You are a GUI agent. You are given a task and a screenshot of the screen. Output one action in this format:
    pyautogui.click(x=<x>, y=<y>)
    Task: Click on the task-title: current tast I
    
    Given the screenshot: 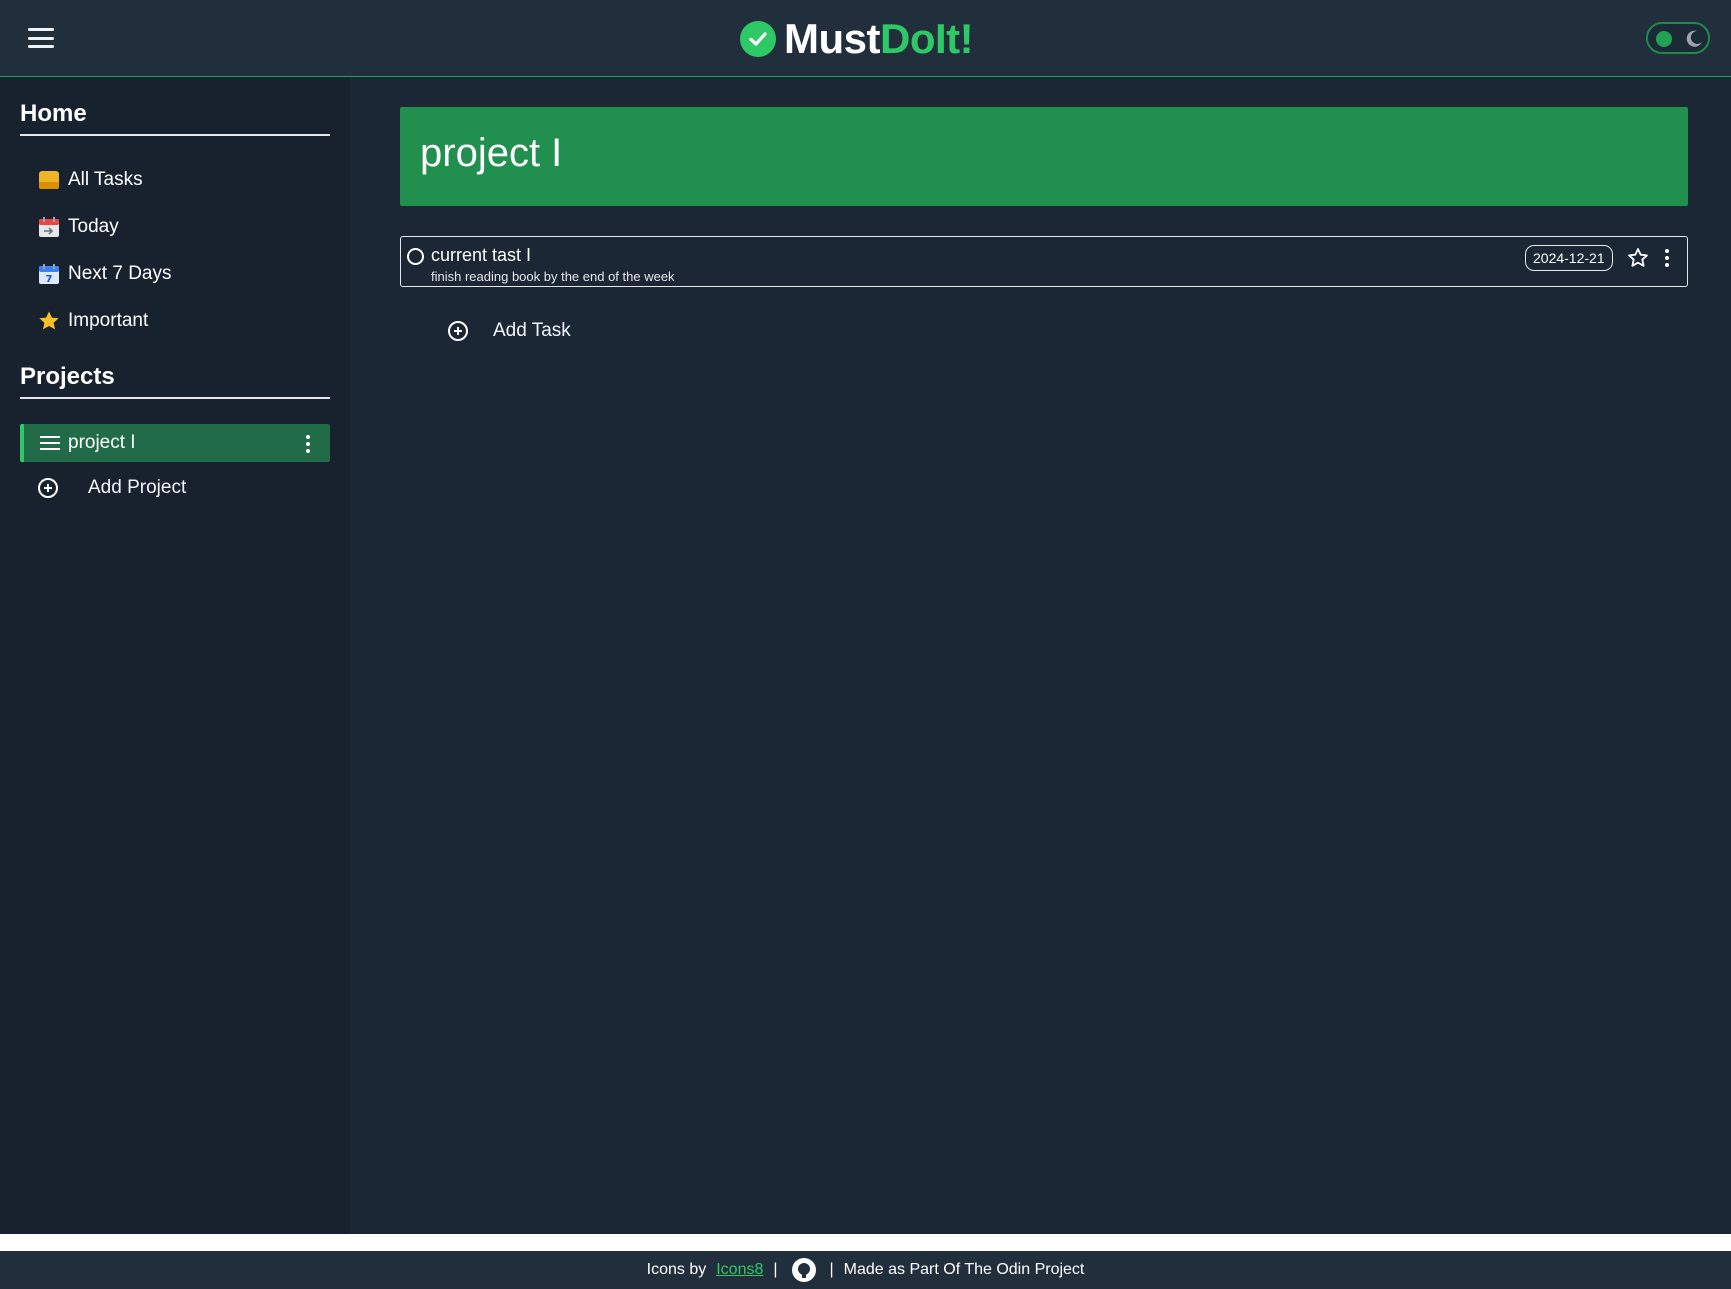 What is the action you would take?
    pyautogui.click(x=481, y=255)
    